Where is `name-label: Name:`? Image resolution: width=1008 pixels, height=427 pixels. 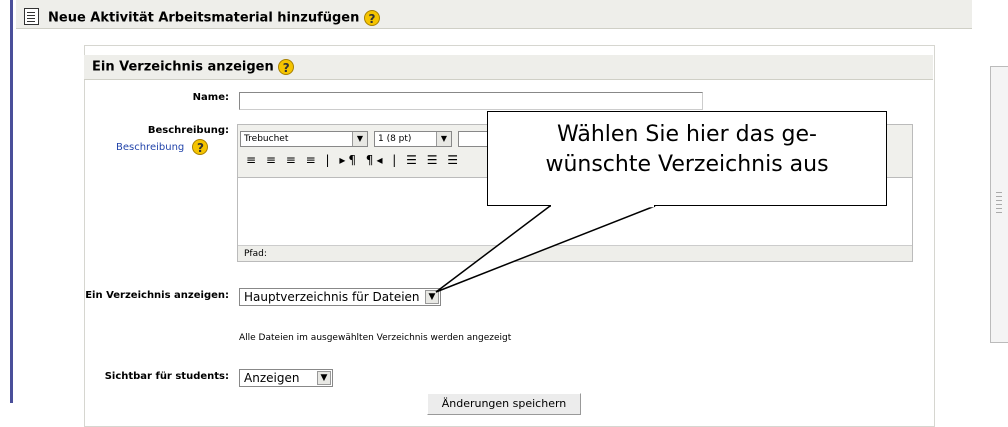
name-label: Name: is located at coordinates (210, 97).